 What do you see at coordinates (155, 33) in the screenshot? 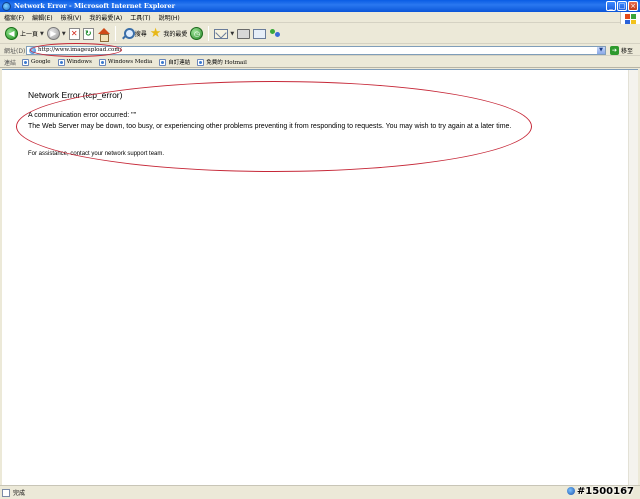
I see `star-icon: ★` at bounding box center [155, 33].